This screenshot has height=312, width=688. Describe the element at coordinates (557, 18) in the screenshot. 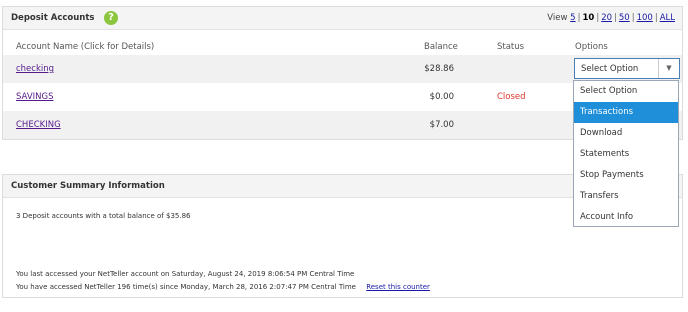

I see `view-prefix: View` at that location.